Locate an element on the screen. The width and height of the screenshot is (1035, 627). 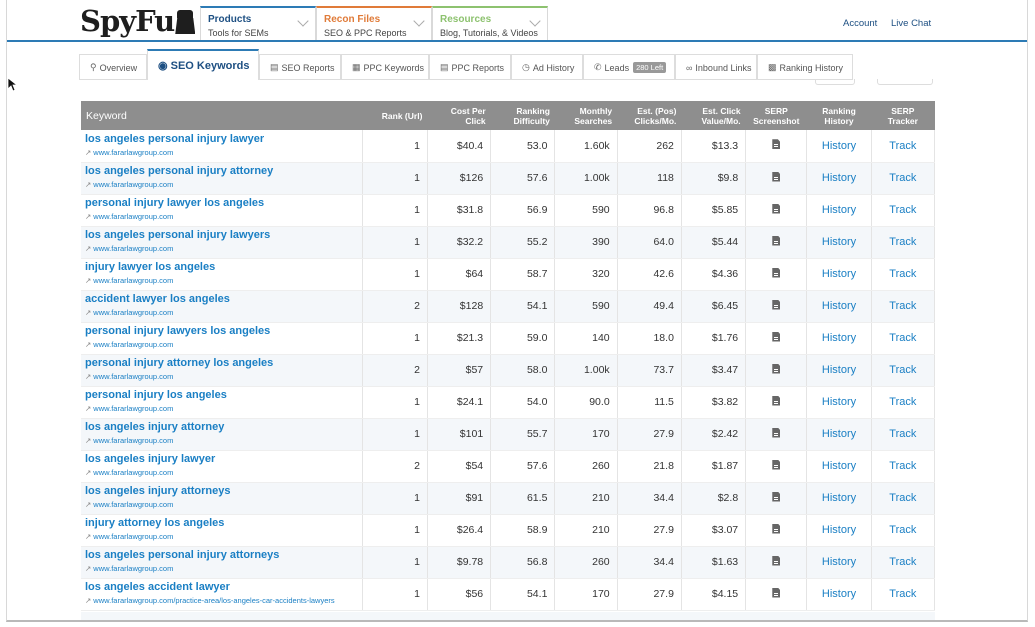
spyfu-logo: SpyFu is located at coordinates (137, 21).